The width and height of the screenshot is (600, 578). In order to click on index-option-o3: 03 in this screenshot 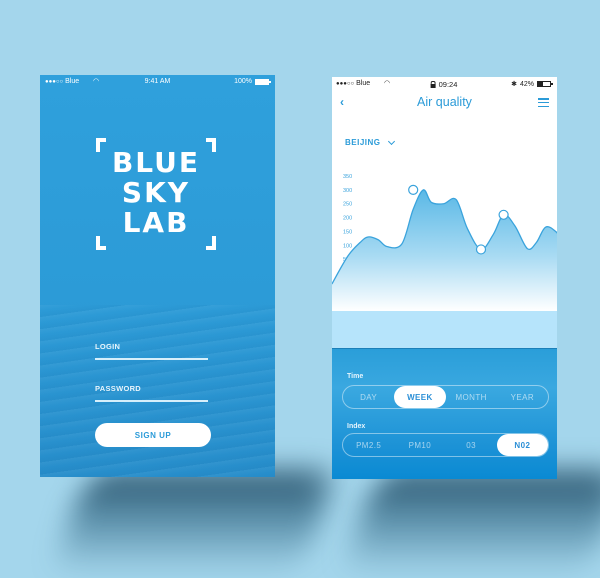, I will do `click(471, 445)`.